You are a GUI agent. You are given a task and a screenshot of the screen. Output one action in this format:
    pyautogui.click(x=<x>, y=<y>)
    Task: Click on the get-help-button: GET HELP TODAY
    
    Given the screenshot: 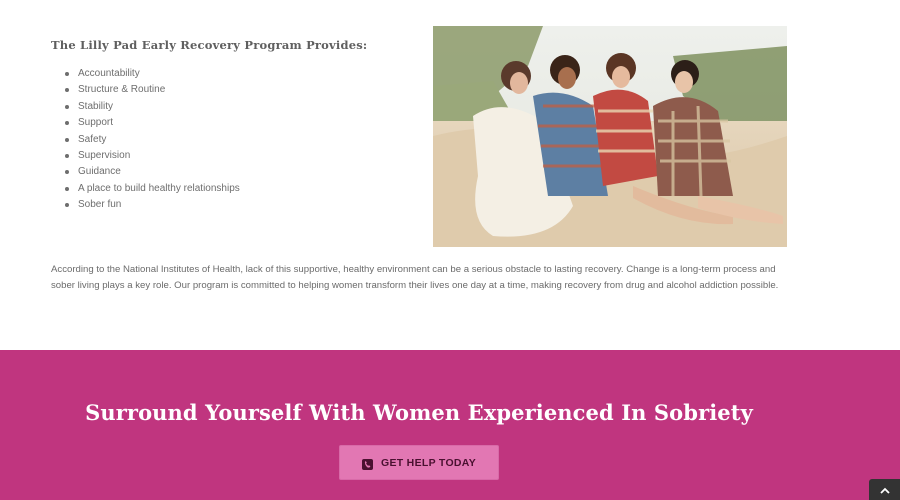 What is the action you would take?
    pyautogui.click(x=419, y=462)
    